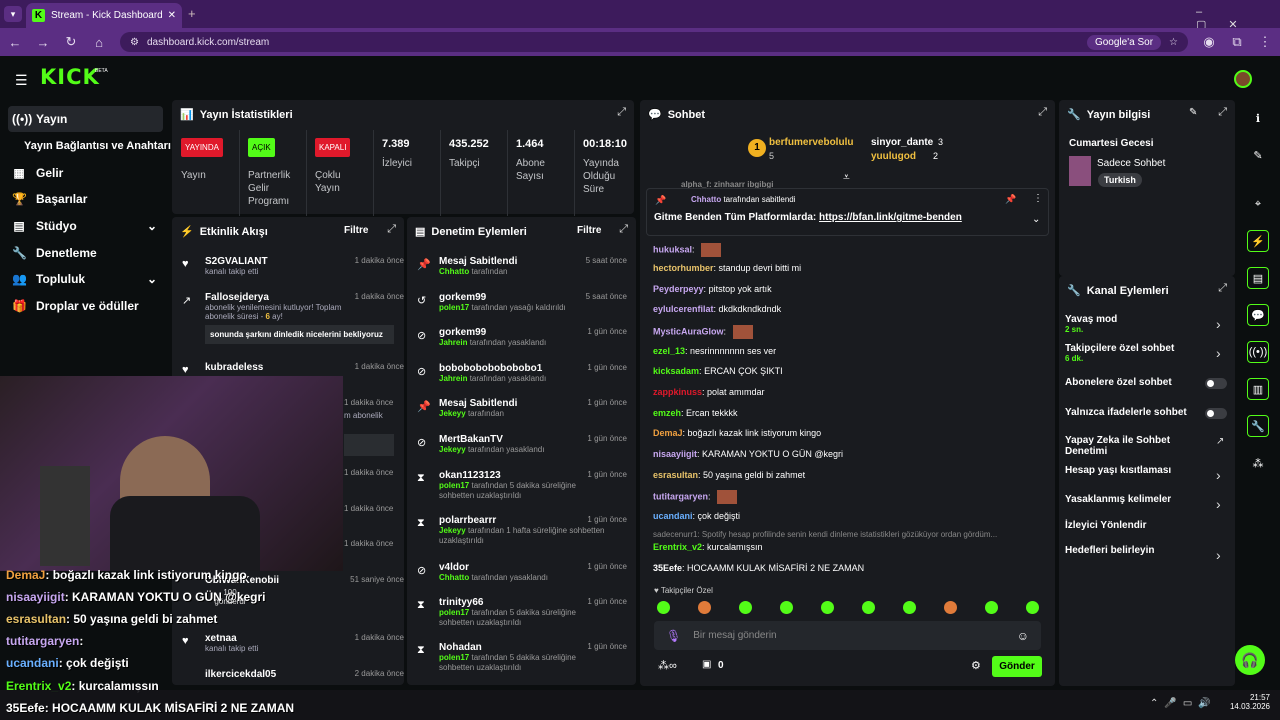 This screenshot has width=1280, height=720. I want to click on document-icon: ▤, so click(1258, 278).